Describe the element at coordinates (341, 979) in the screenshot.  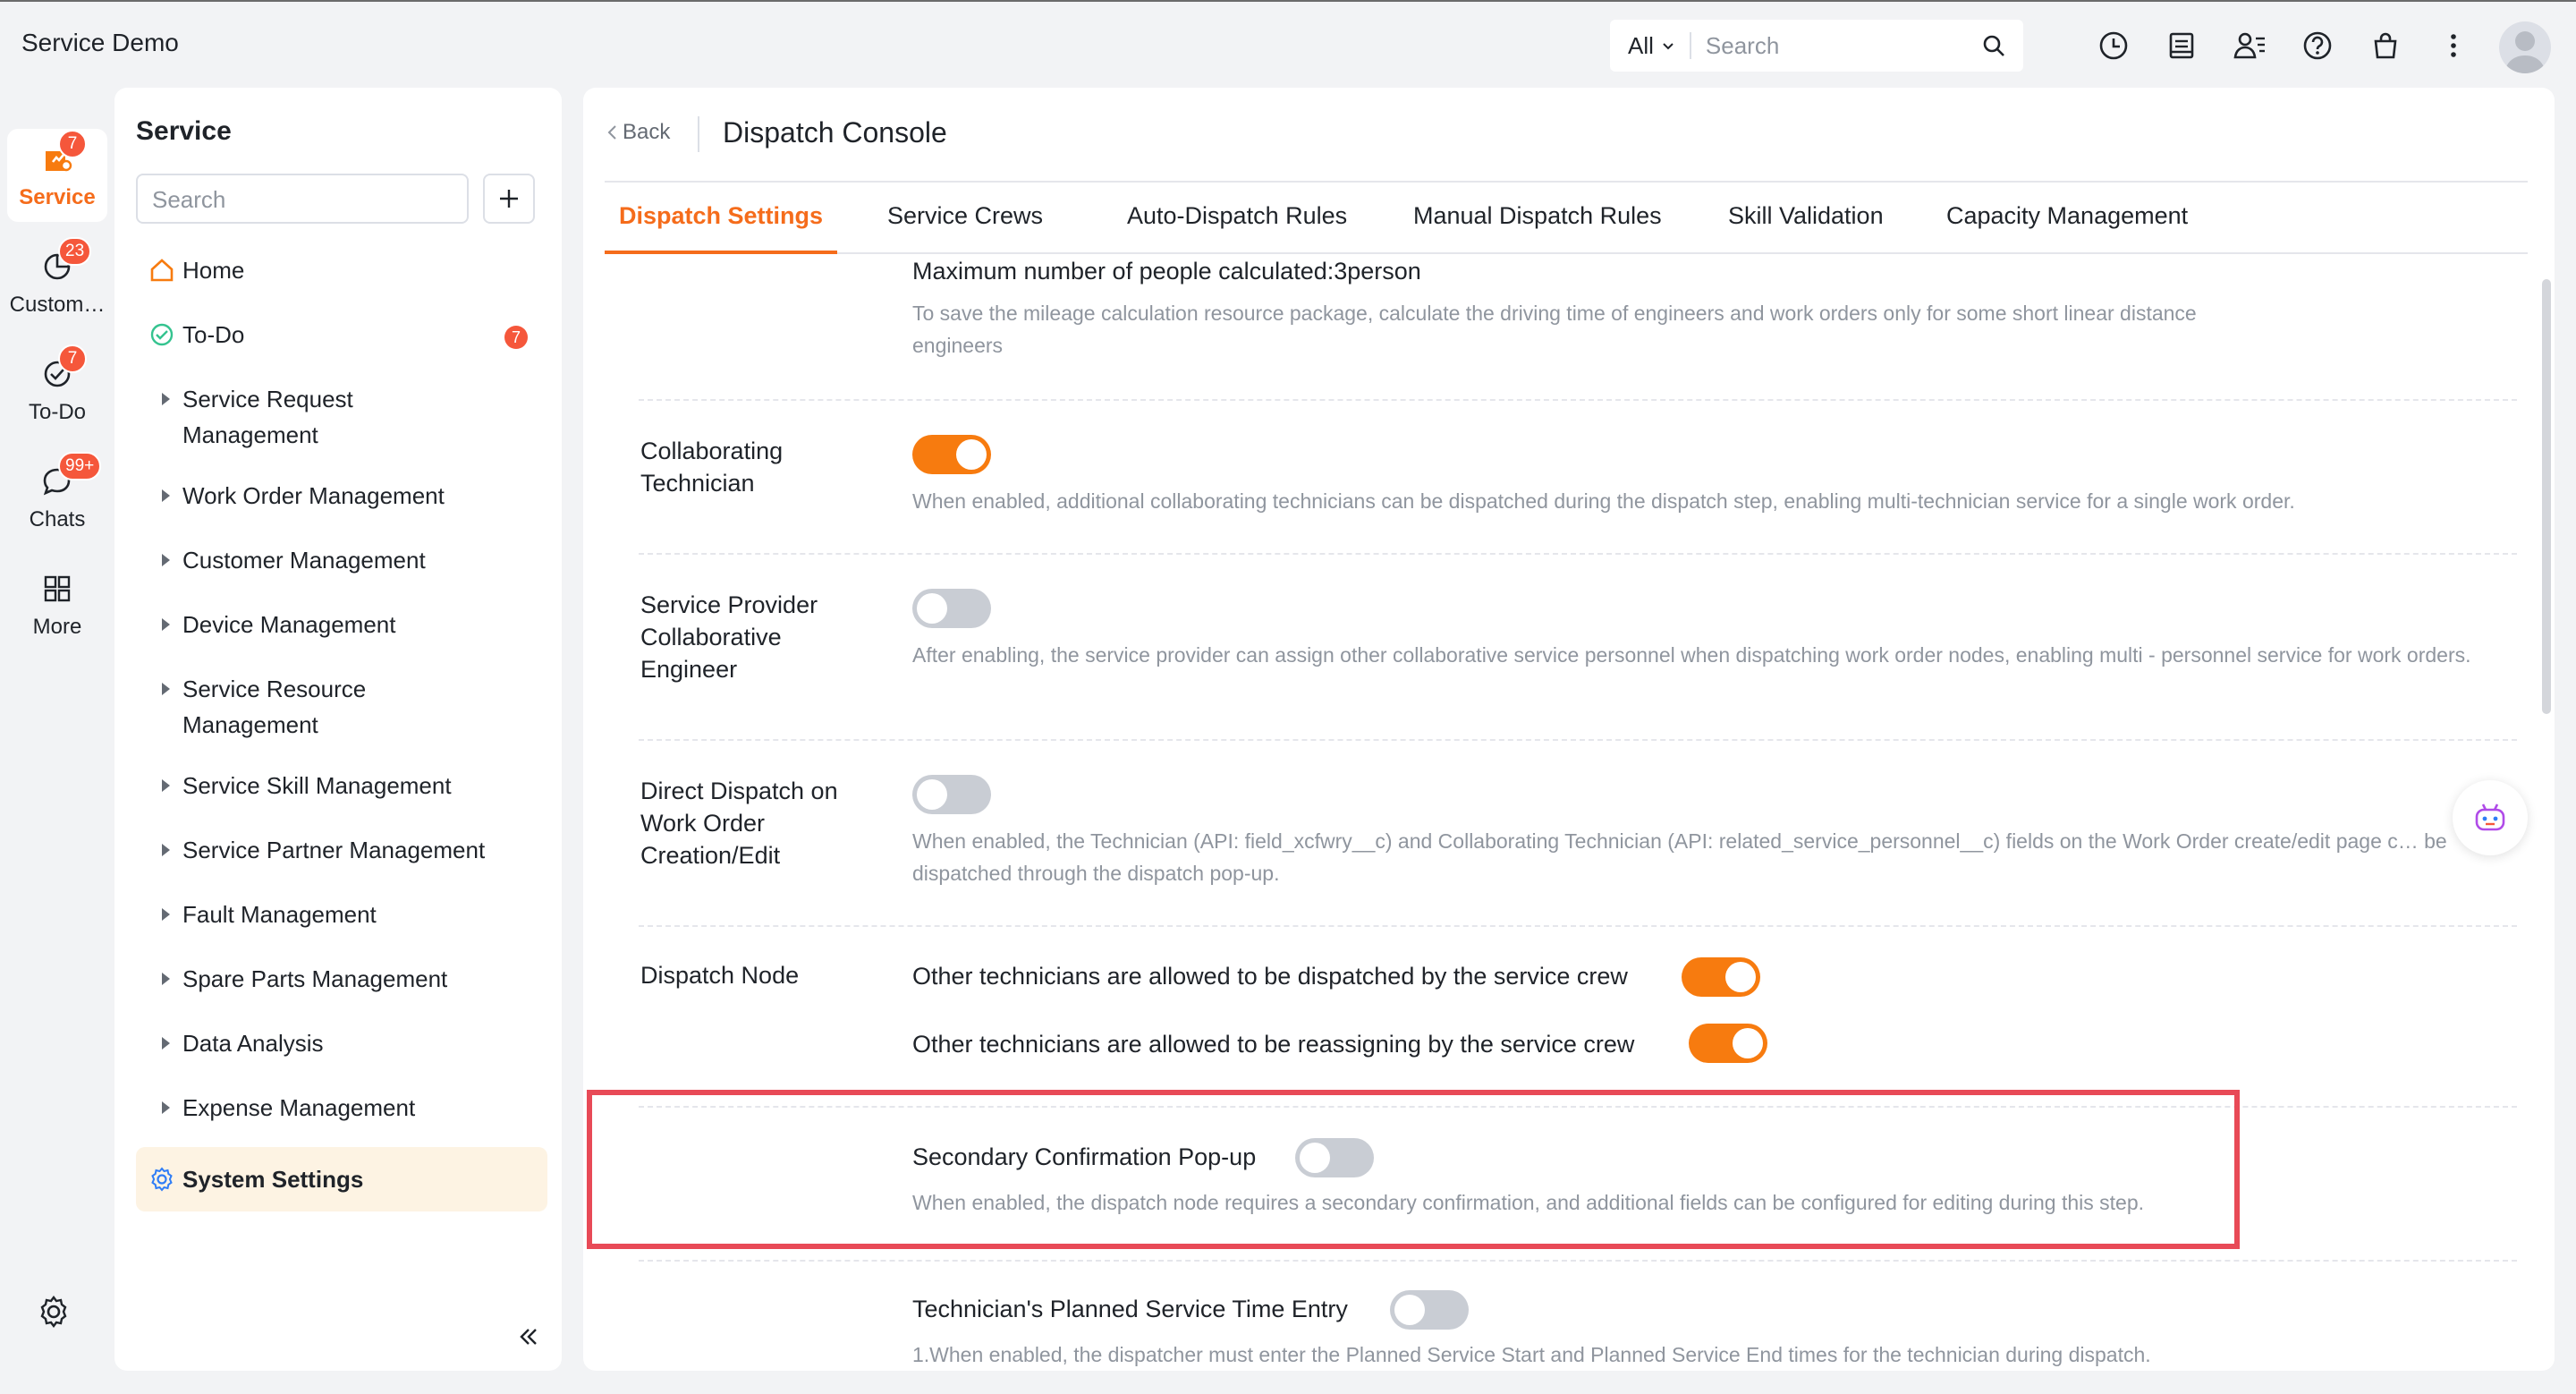
I see `nav-item-spare-parts-management: Spare Parts Management` at that location.